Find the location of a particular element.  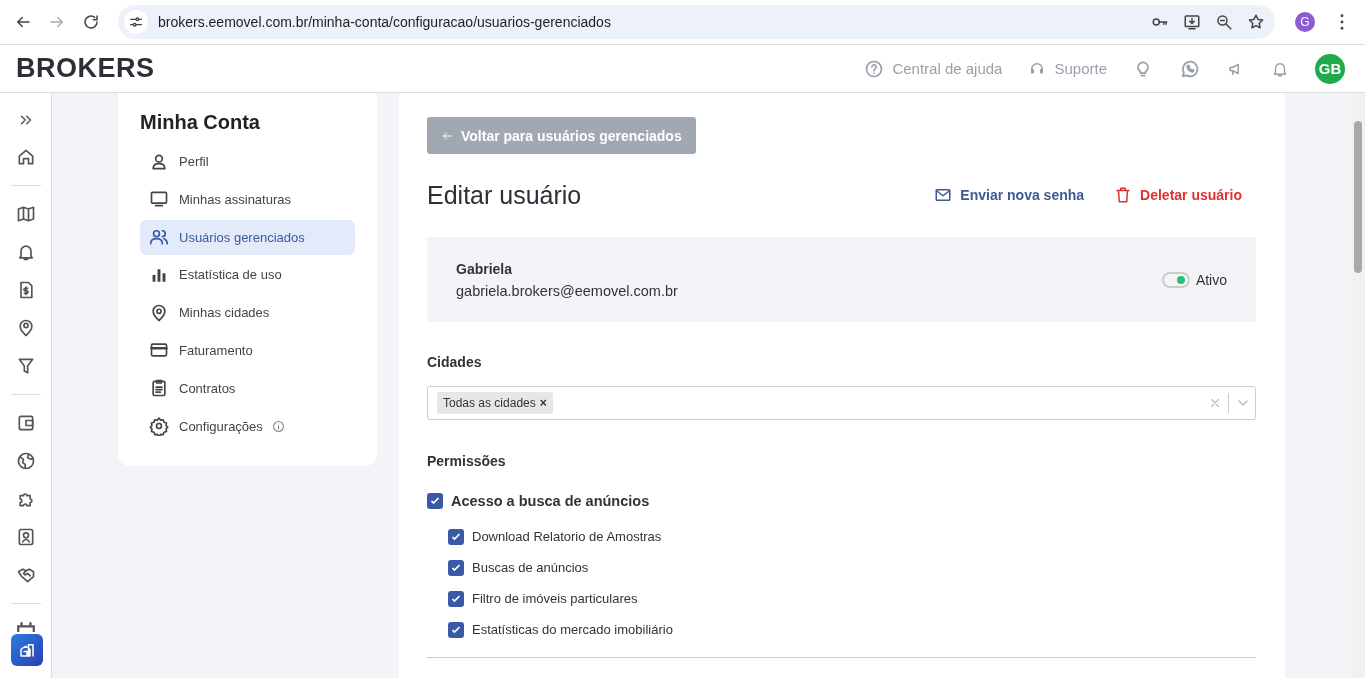

cities-label: Cidades is located at coordinates (455, 362).